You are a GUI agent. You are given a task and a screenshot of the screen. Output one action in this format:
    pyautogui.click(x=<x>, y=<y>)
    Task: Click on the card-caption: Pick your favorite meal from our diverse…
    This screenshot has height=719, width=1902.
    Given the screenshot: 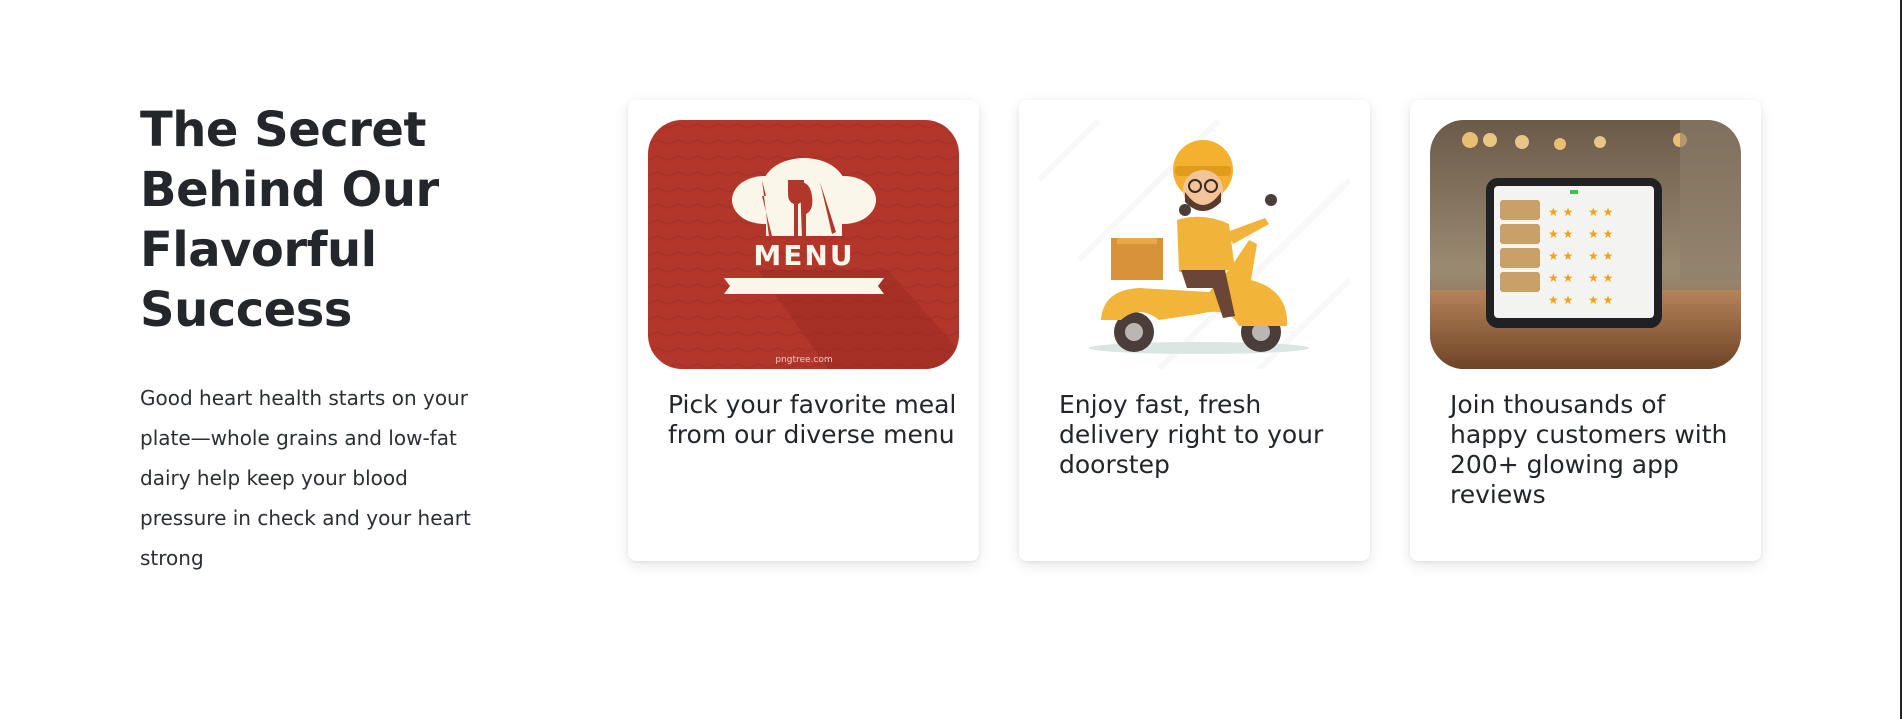 What is the action you would take?
    pyautogui.click(x=812, y=419)
    